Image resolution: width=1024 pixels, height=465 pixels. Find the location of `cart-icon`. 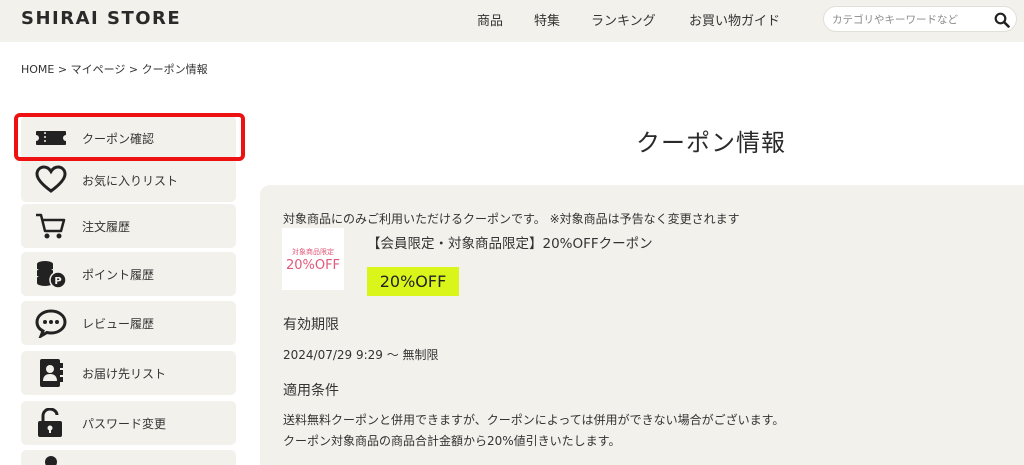

cart-icon is located at coordinates (51, 226).